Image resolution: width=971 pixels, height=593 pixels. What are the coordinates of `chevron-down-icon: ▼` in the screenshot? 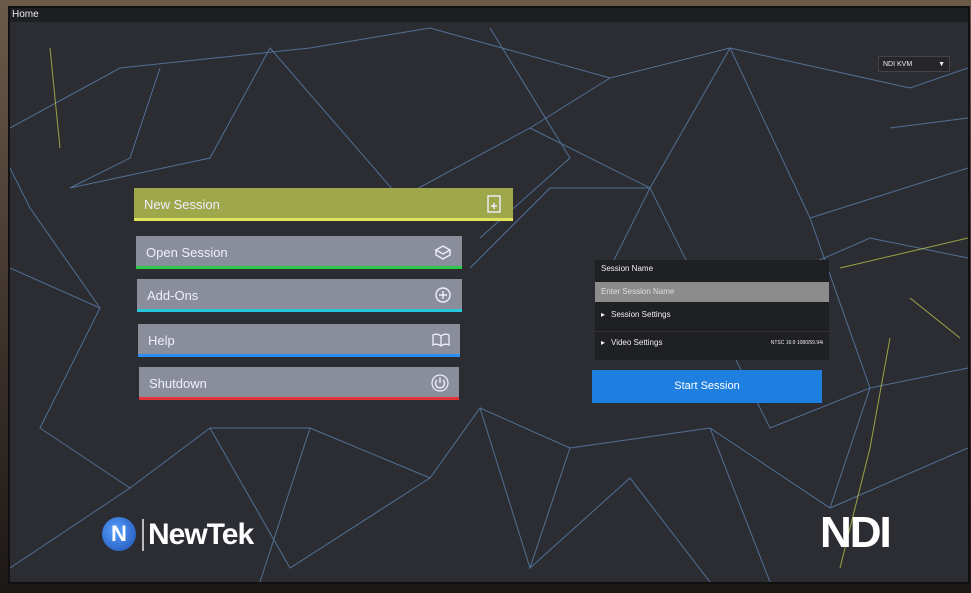 It's located at (941, 64).